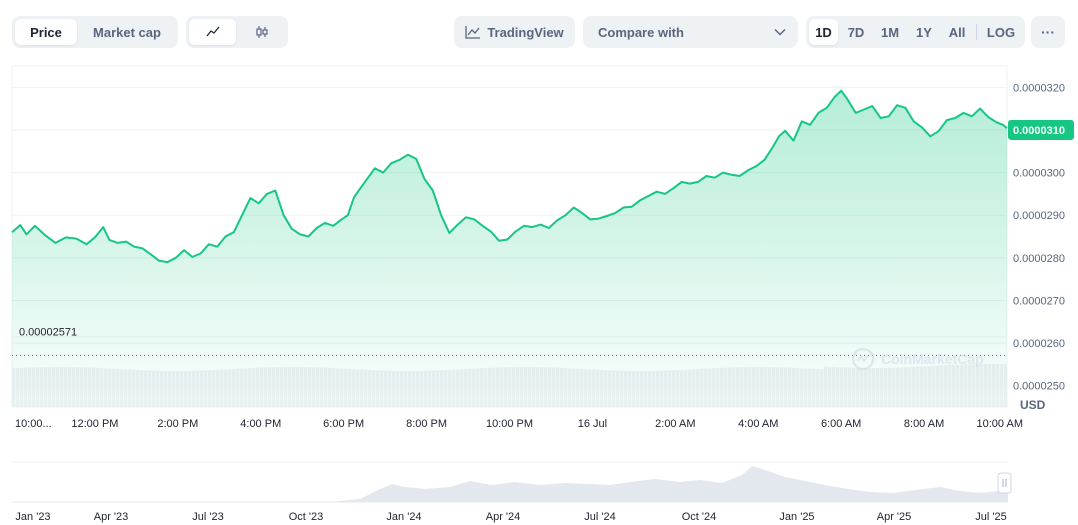  I want to click on x-tick-label: 10:00 PM, so click(509, 424).